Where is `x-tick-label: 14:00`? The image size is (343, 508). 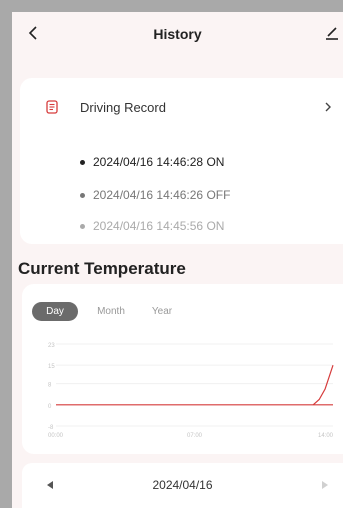 x-tick-label: 14:00 is located at coordinates (326, 436).